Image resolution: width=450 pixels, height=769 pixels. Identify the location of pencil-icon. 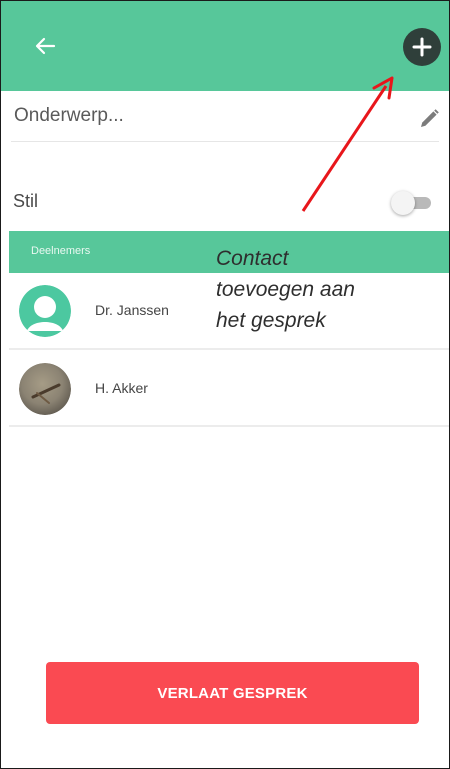
(429, 119).